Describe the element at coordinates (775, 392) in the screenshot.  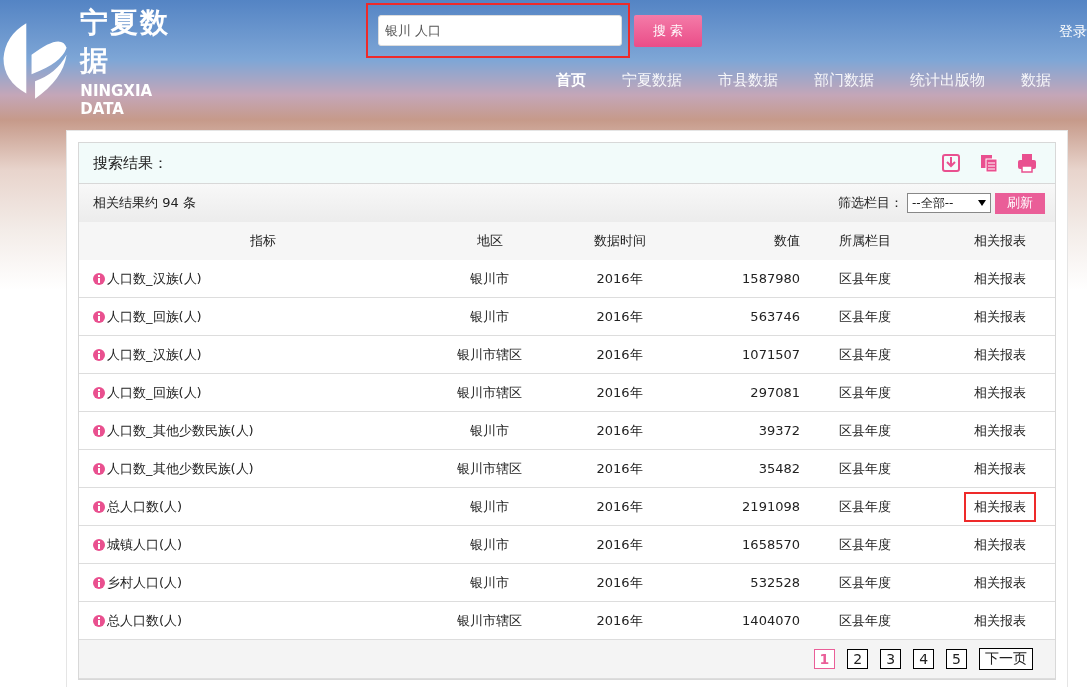
I see `table-cell-text: 297081` at that location.